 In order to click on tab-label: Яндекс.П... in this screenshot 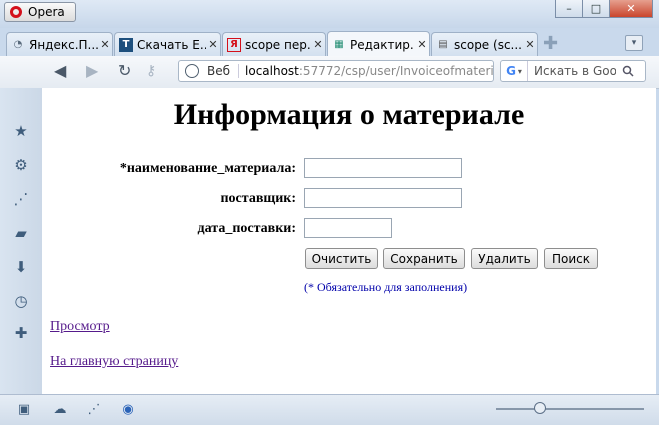, I will do `click(63, 44)`.